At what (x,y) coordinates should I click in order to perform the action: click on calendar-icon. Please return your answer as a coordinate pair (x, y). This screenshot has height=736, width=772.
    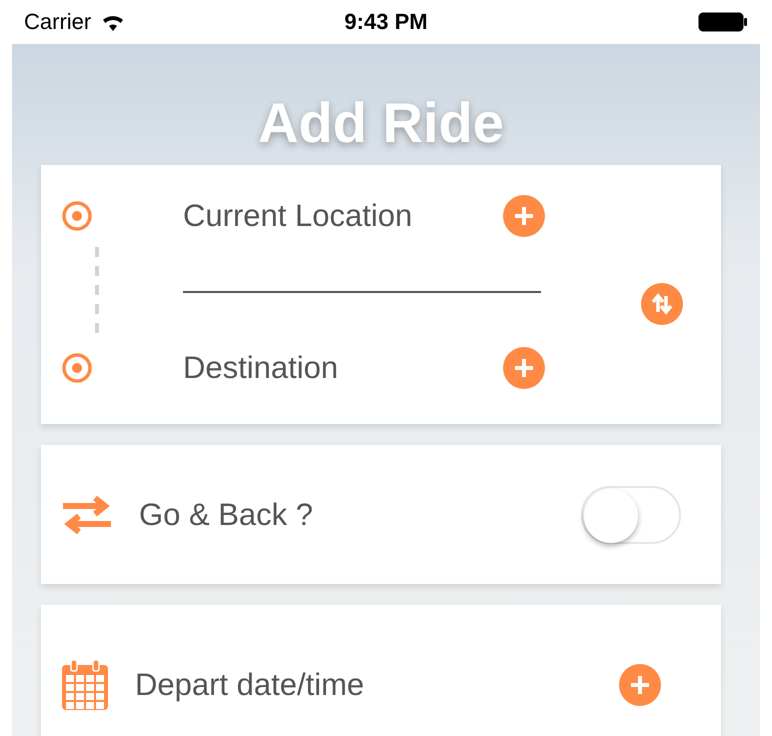
    Looking at the image, I should click on (85, 685).